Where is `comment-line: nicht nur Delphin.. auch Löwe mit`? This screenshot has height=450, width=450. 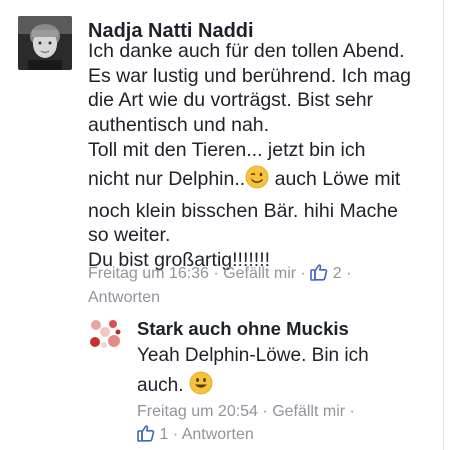
comment-line: nicht nur Delphin.. auch Löwe mit is located at coordinates (249, 181).